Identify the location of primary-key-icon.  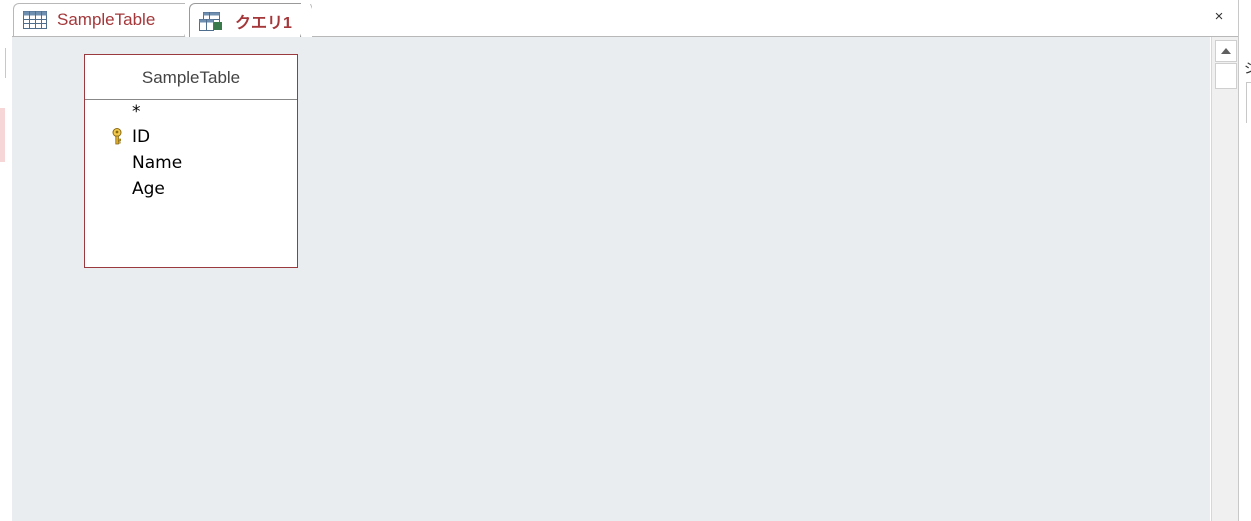
(117, 136).